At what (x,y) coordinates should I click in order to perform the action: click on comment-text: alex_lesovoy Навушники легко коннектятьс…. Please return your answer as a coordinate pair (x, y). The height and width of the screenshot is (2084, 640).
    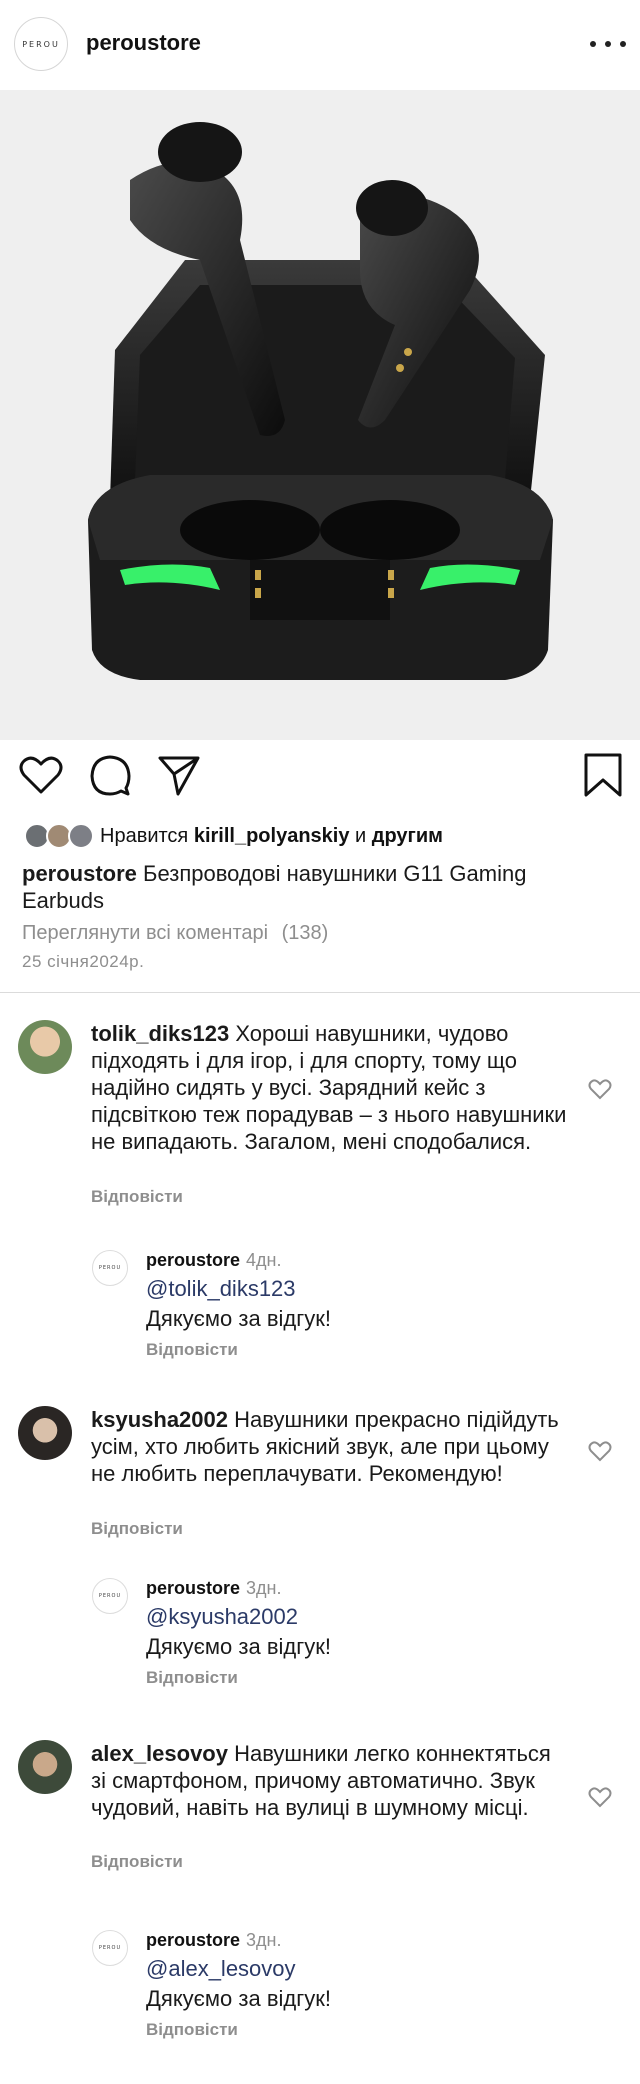
    Looking at the image, I should click on (331, 1780).